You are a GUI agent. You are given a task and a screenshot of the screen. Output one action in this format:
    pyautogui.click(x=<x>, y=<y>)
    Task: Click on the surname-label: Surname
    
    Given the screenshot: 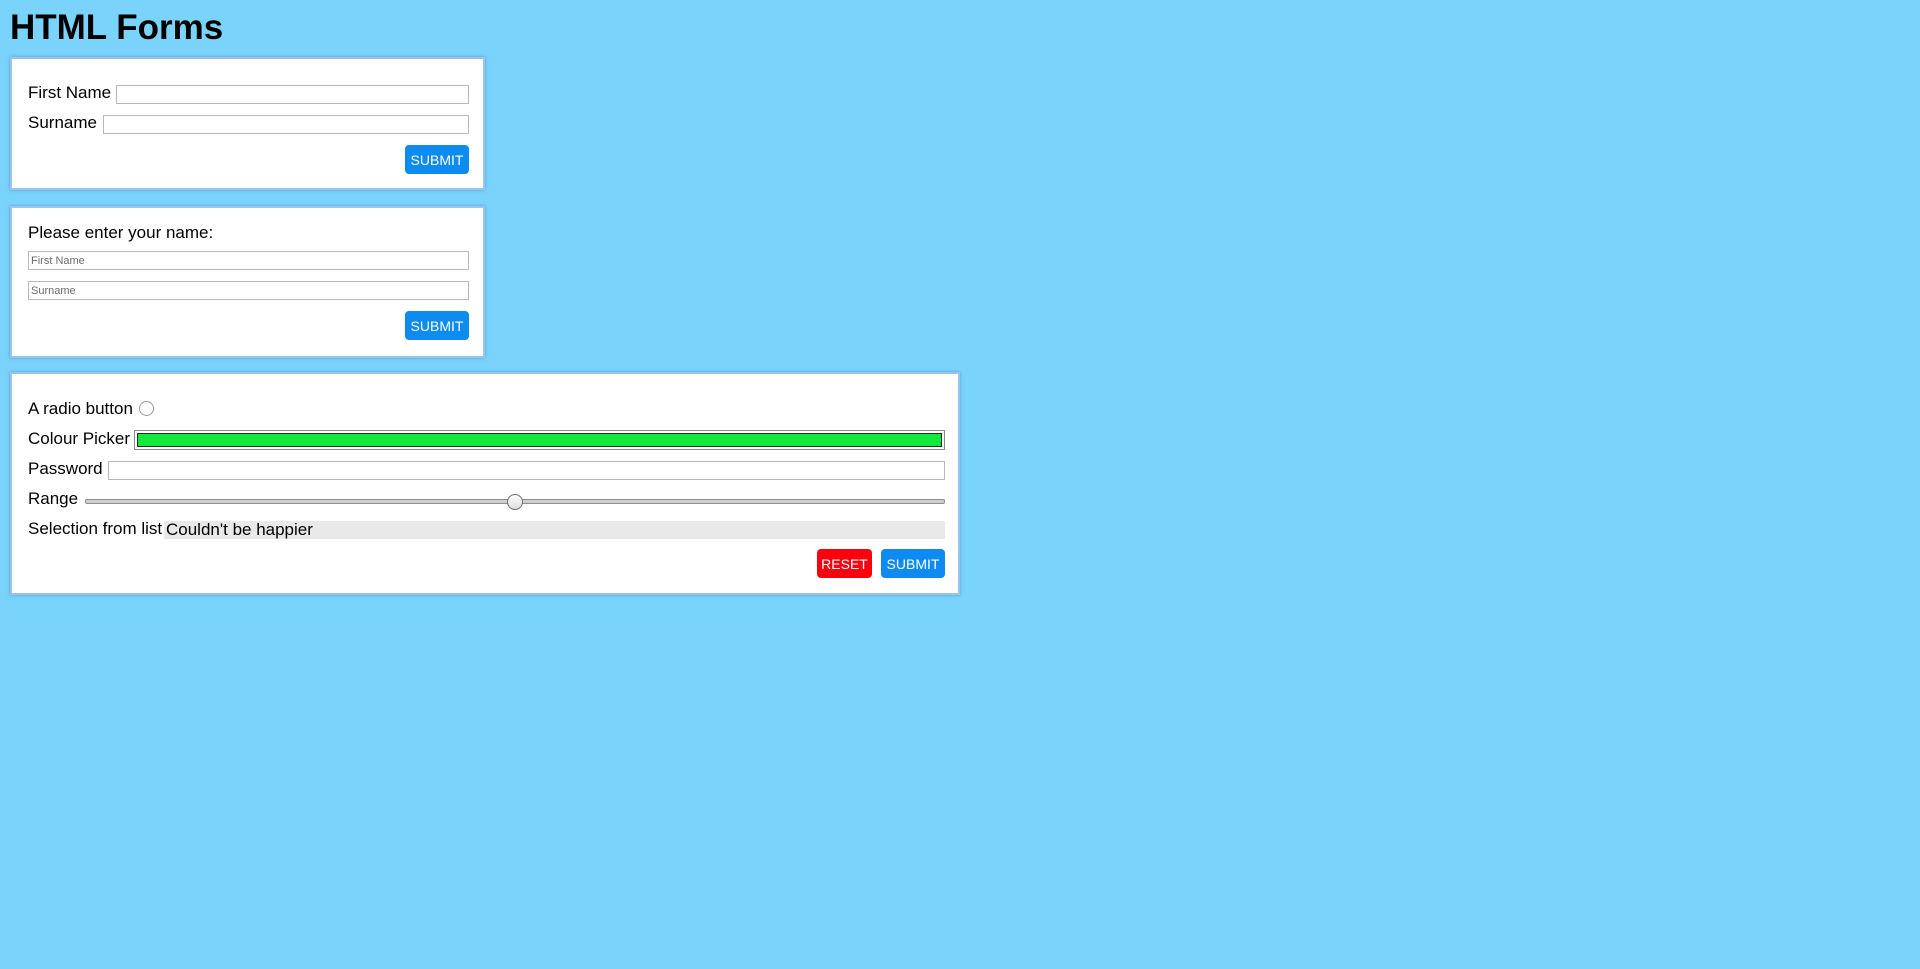 What is the action you would take?
    pyautogui.click(x=62, y=122)
    